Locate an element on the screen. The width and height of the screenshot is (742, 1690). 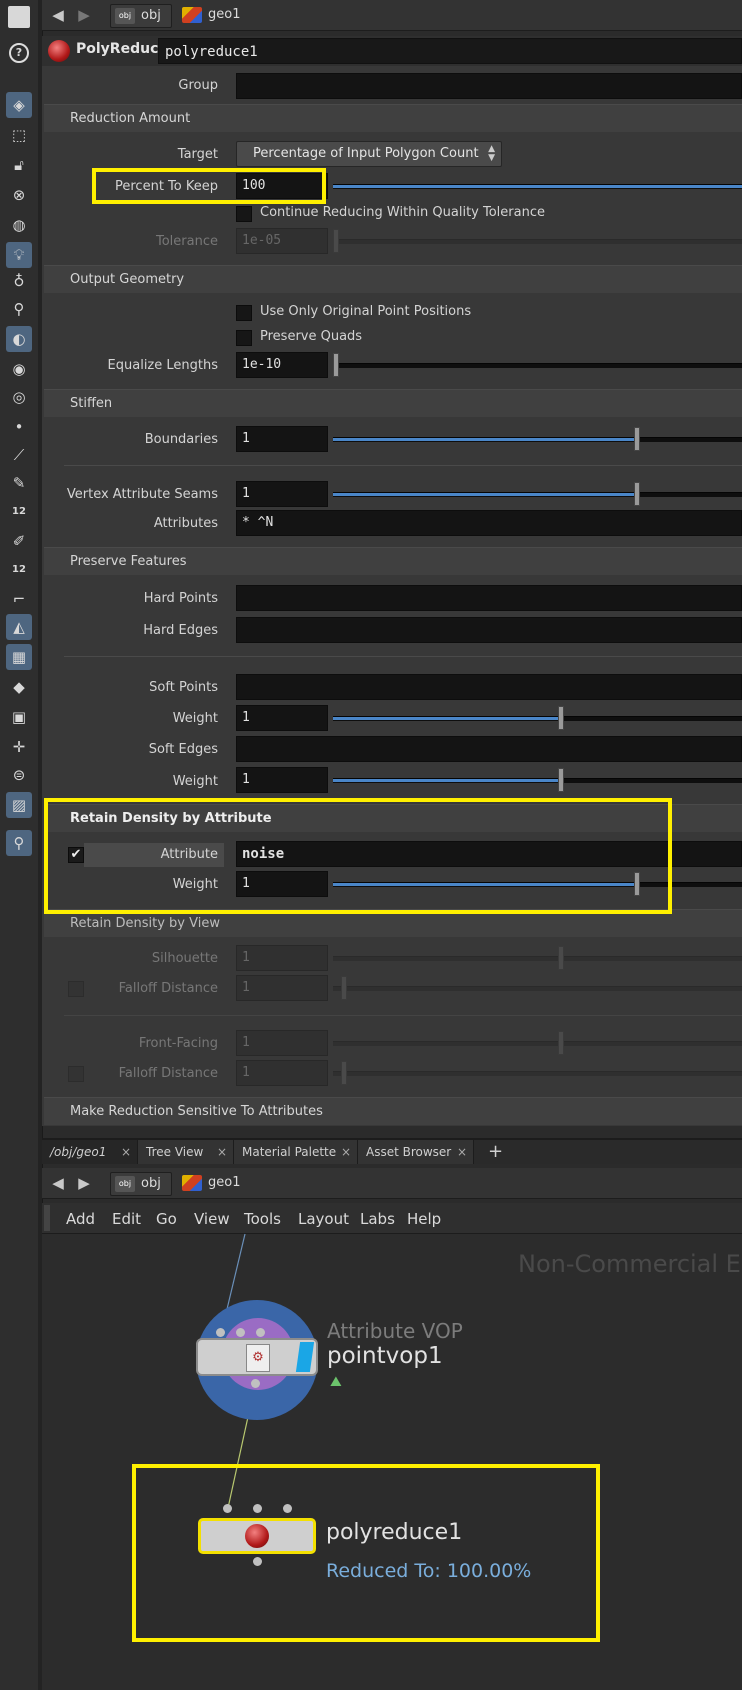
vop-node-type: Attribute VOP is located at coordinates (395, 1331).